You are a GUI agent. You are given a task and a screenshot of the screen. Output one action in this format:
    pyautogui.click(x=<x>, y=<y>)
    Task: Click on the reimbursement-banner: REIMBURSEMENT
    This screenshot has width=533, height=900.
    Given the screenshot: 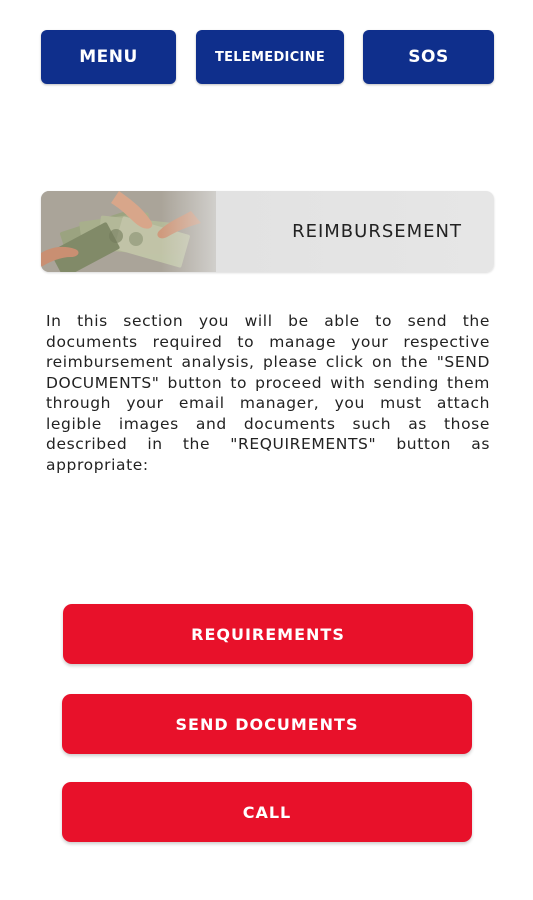 What is the action you would take?
    pyautogui.click(x=267, y=231)
    